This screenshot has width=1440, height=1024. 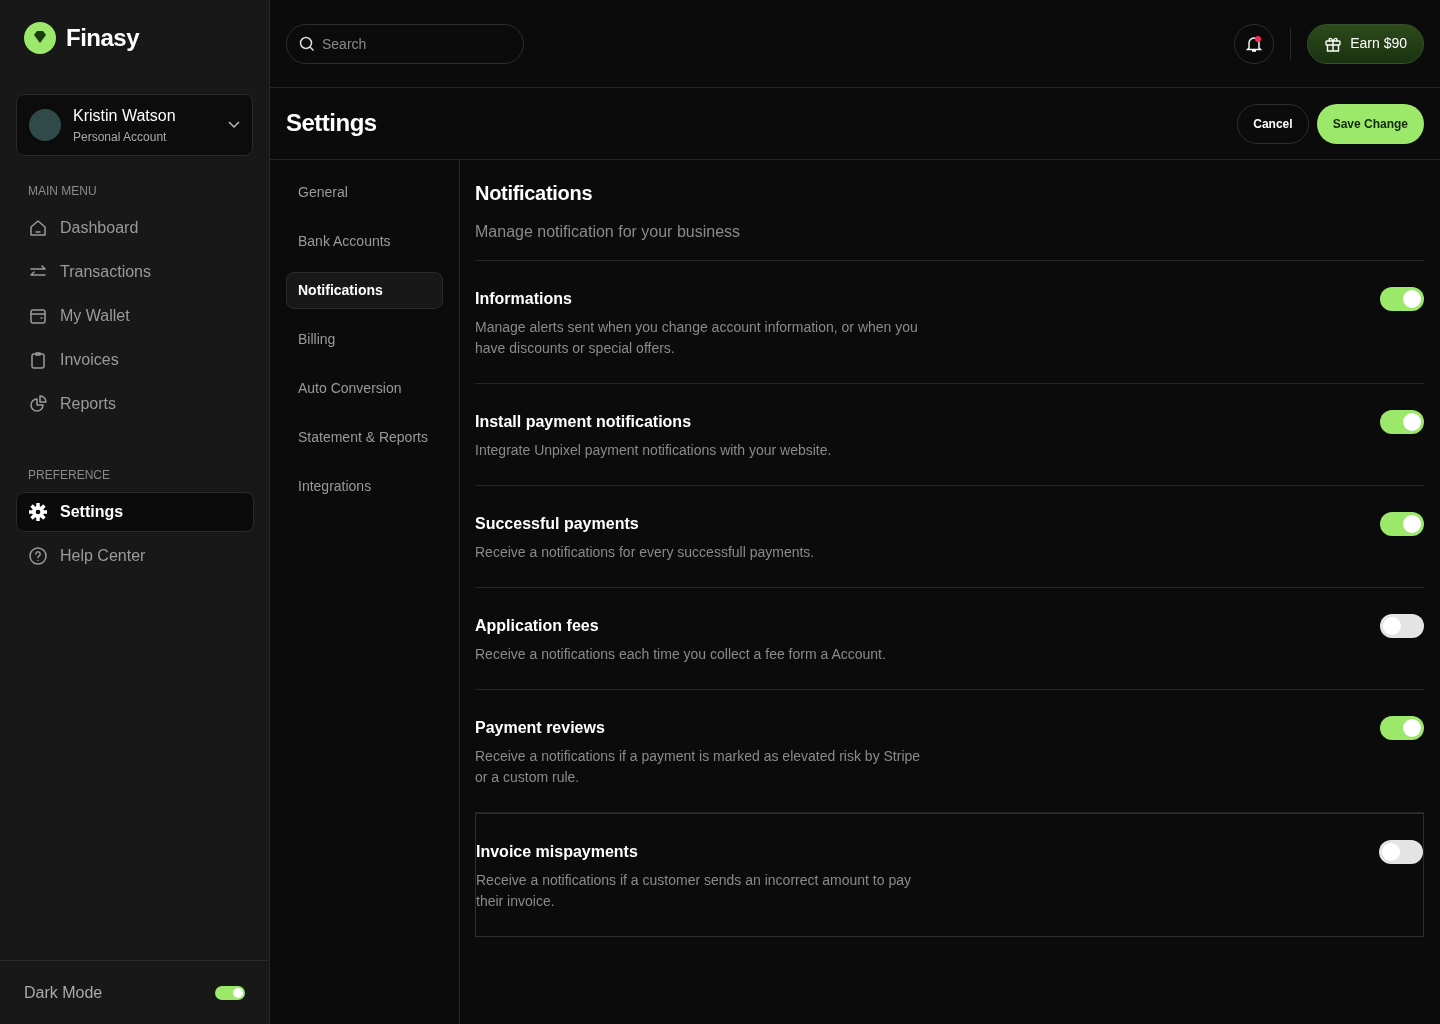 I want to click on settings-tab: Bank Accounts, so click(x=364, y=241).